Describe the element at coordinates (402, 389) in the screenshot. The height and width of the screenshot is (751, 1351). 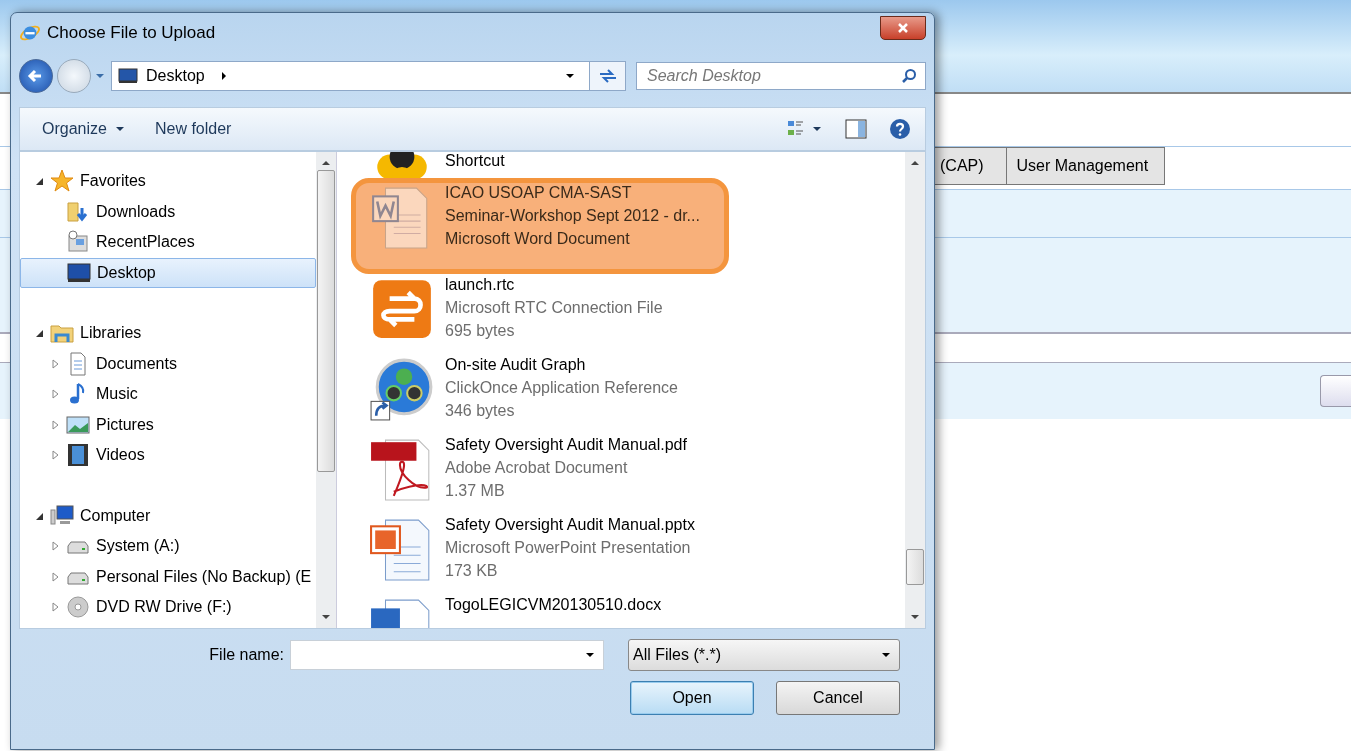
I see `clickonce-file-icon` at that location.